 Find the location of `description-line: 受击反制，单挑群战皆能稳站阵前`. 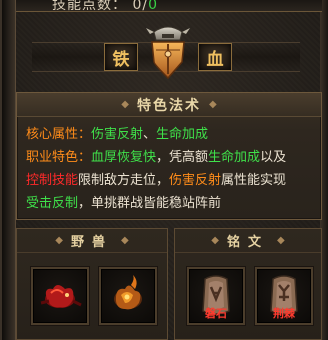

description-line: 受击反制，单挑群战皆能稳站阵前 is located at coordinates (172, 203).